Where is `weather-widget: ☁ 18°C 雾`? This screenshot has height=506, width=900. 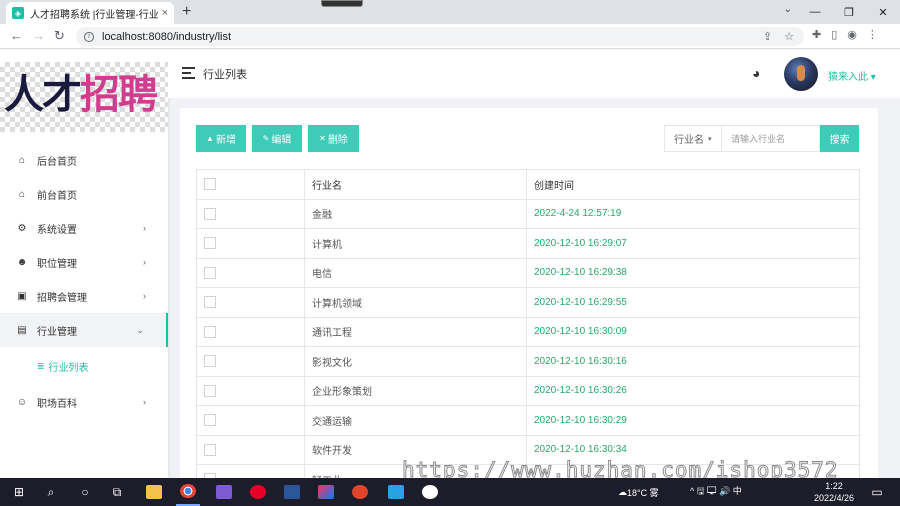 weather-widget: ☁ 18°C 雾 is located at coordinates (638, 492).